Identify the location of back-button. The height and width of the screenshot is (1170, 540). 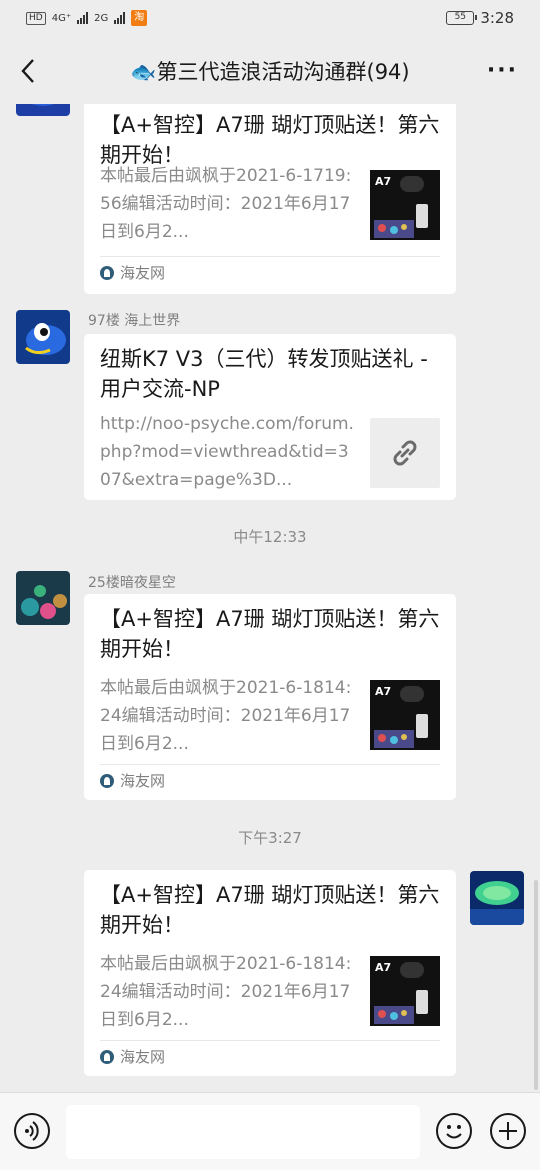
(29, 71).